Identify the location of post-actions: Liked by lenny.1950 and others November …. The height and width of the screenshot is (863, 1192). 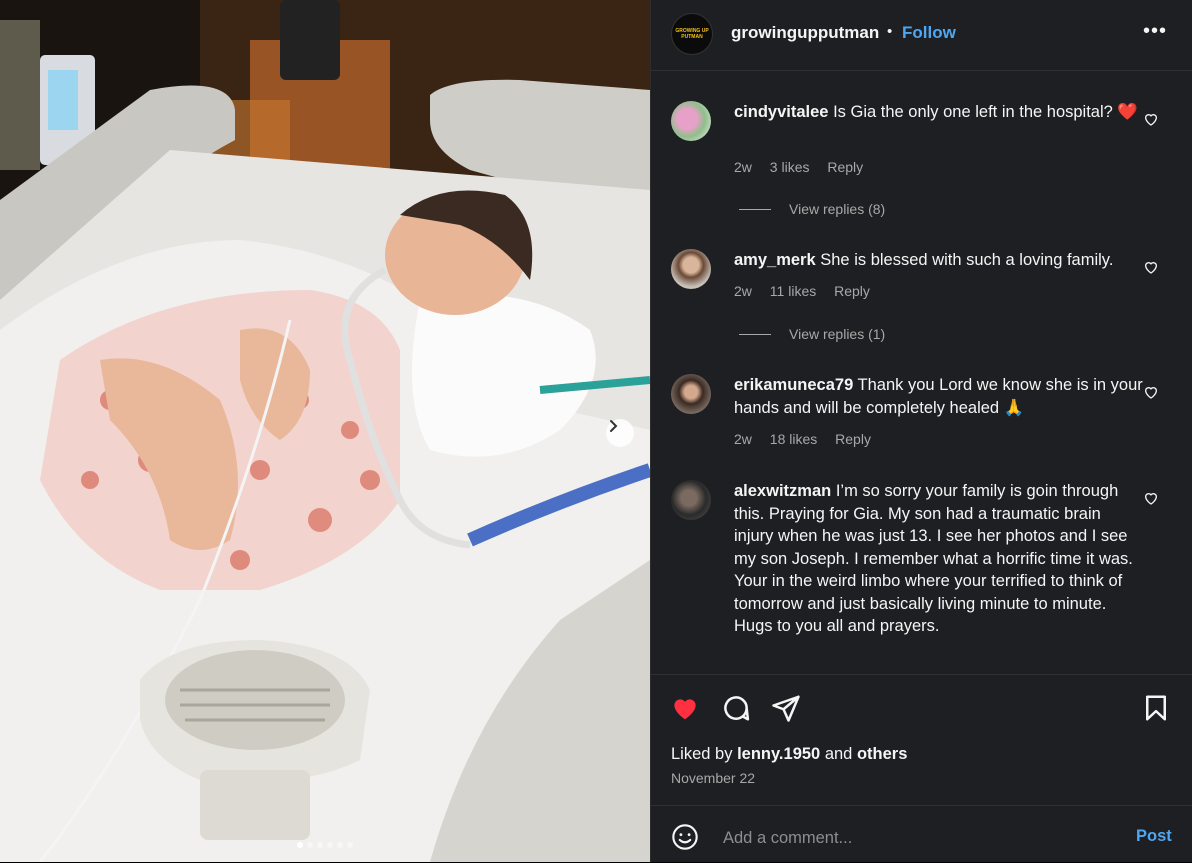
(921, 739).